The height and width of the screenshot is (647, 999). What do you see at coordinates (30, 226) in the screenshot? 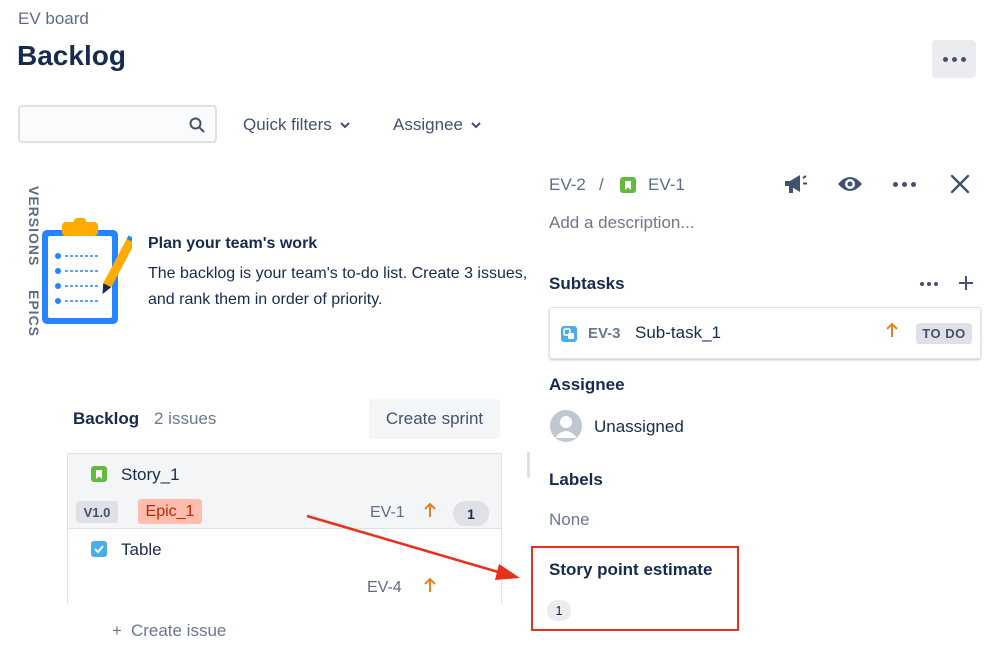
I see `versions-tab: VERSIONS` at bounding box center [30, 226].